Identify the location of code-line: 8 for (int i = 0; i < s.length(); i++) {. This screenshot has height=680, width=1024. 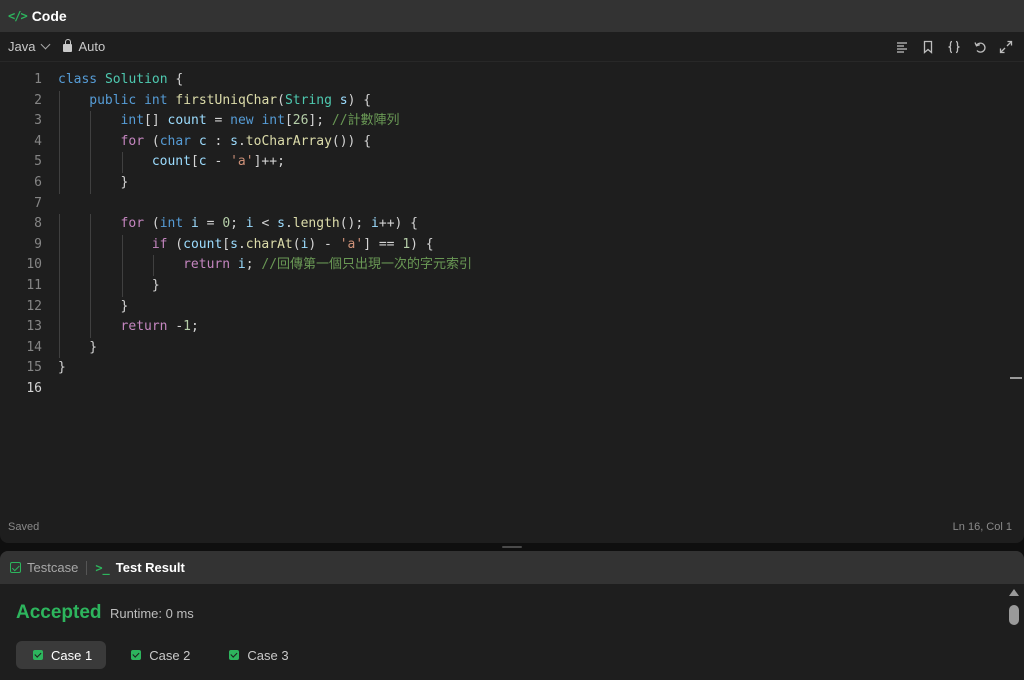
(512, 224).